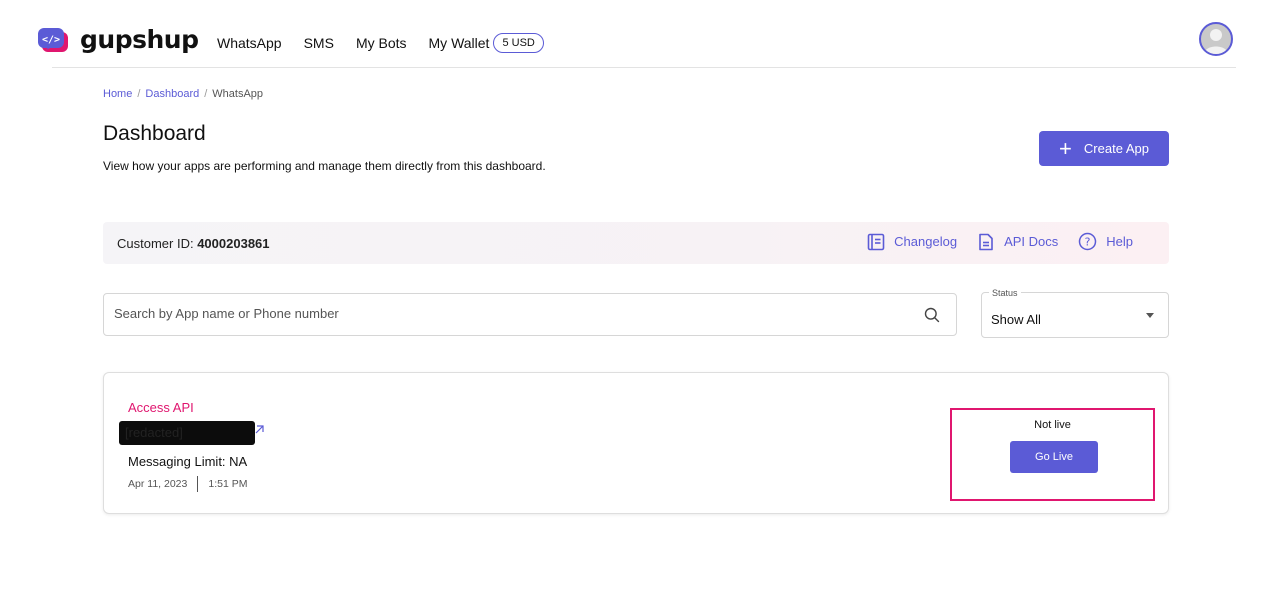  I want to click on nav-item-sms: SMS, so click(319, 43).